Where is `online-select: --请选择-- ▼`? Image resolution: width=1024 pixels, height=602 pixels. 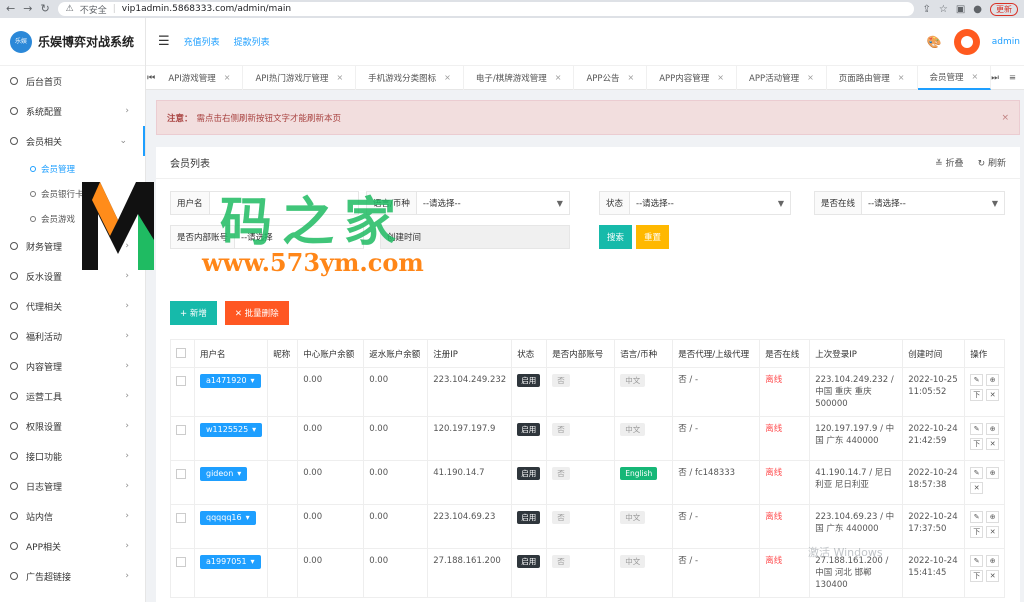
online-select: --请选择-- ▼ is located at coordinates (933, 203).